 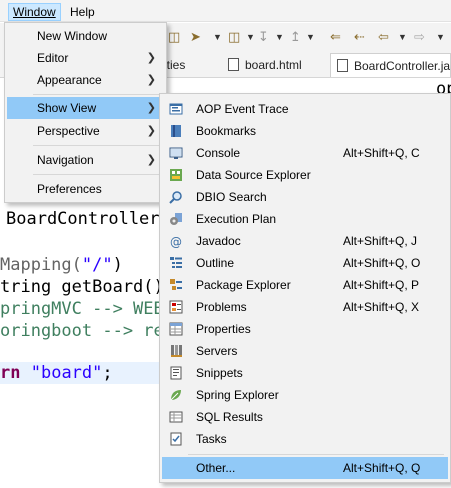 What do you see at coordinates (34, 12) in the screenshot?
I see `menu-window: Window` at bounding box center [34, 12].